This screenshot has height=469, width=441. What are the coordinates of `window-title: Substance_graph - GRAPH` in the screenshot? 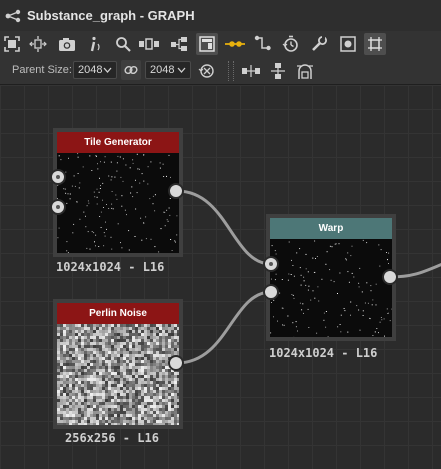 It's located at (111, 15).